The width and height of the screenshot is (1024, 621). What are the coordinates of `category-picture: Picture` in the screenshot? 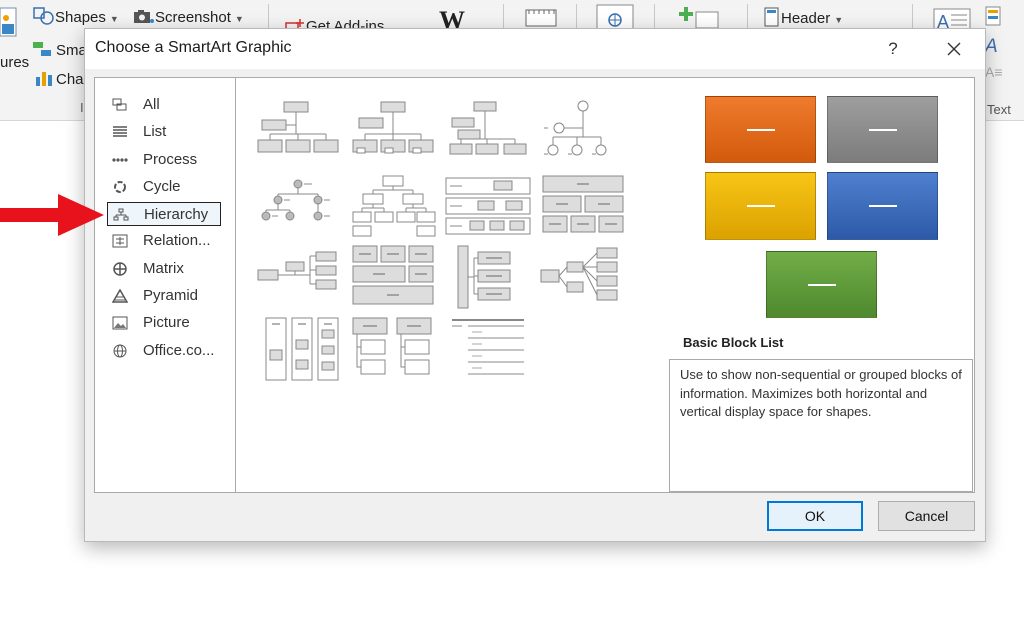 It's located at (164, 323).